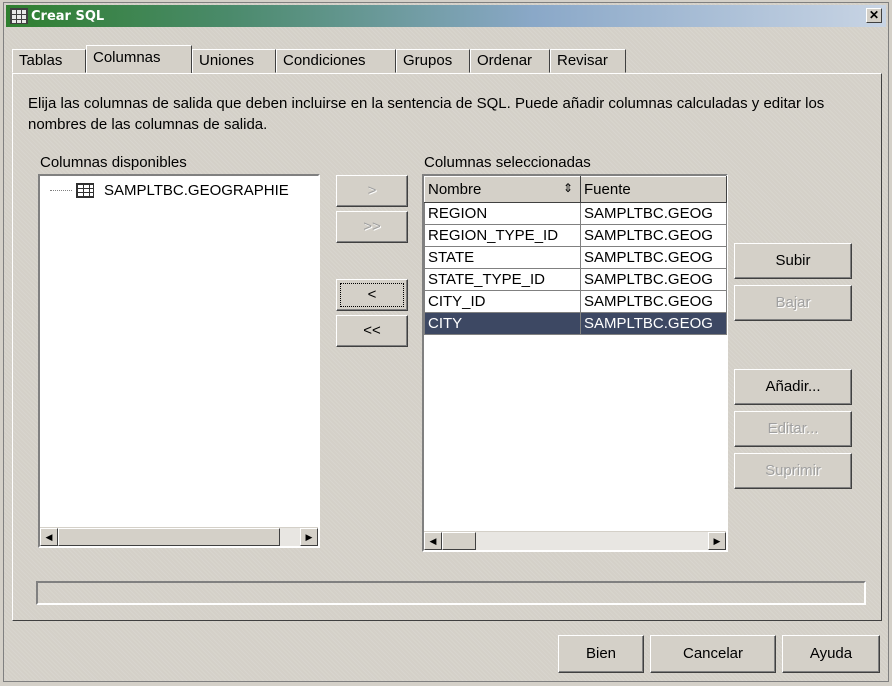 The height and width of the screenshot is (686, 892). Describe the element at coordinates (713, 654) in the screenshot. I see `cancel-button: Cancelar` at that location.